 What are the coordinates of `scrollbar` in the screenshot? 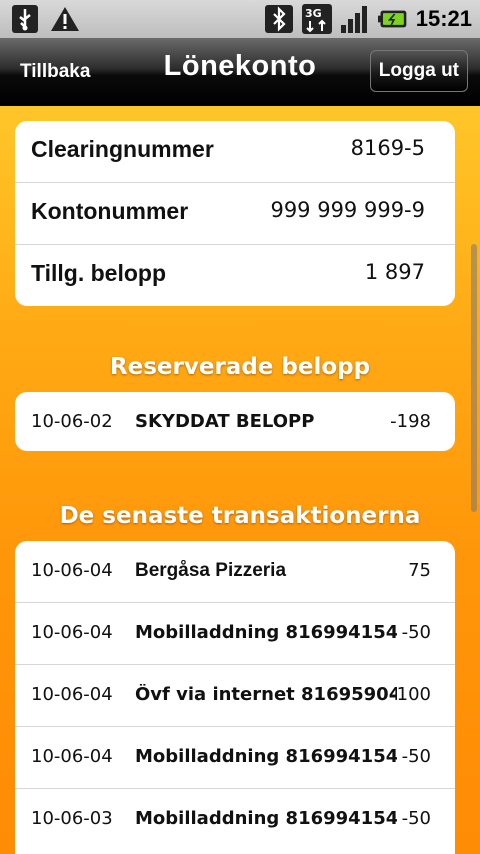 It's located at (474, 378).